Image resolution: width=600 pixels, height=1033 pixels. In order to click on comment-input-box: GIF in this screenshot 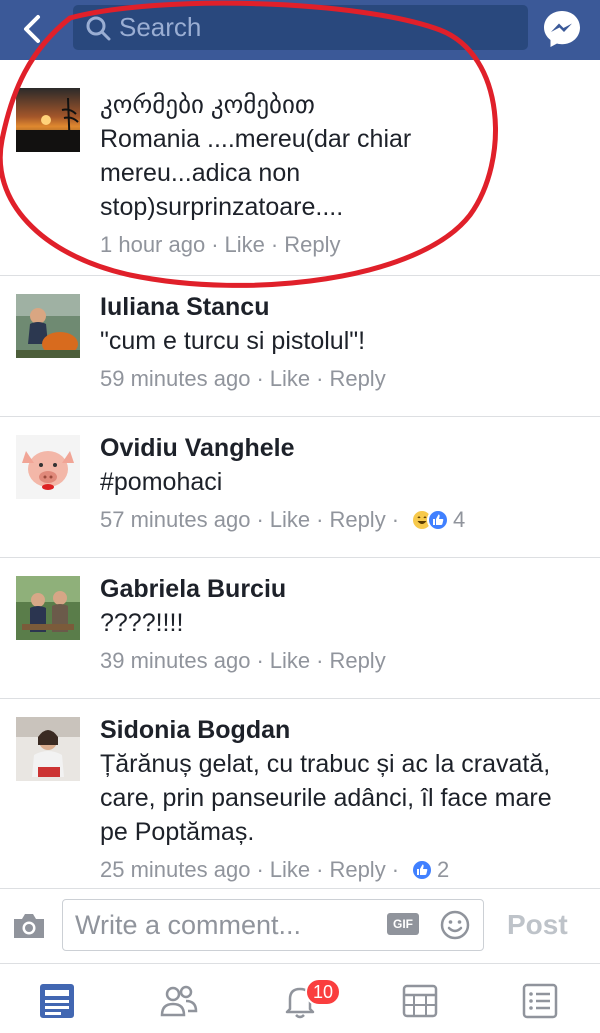, I will do `click(273, 925)`.